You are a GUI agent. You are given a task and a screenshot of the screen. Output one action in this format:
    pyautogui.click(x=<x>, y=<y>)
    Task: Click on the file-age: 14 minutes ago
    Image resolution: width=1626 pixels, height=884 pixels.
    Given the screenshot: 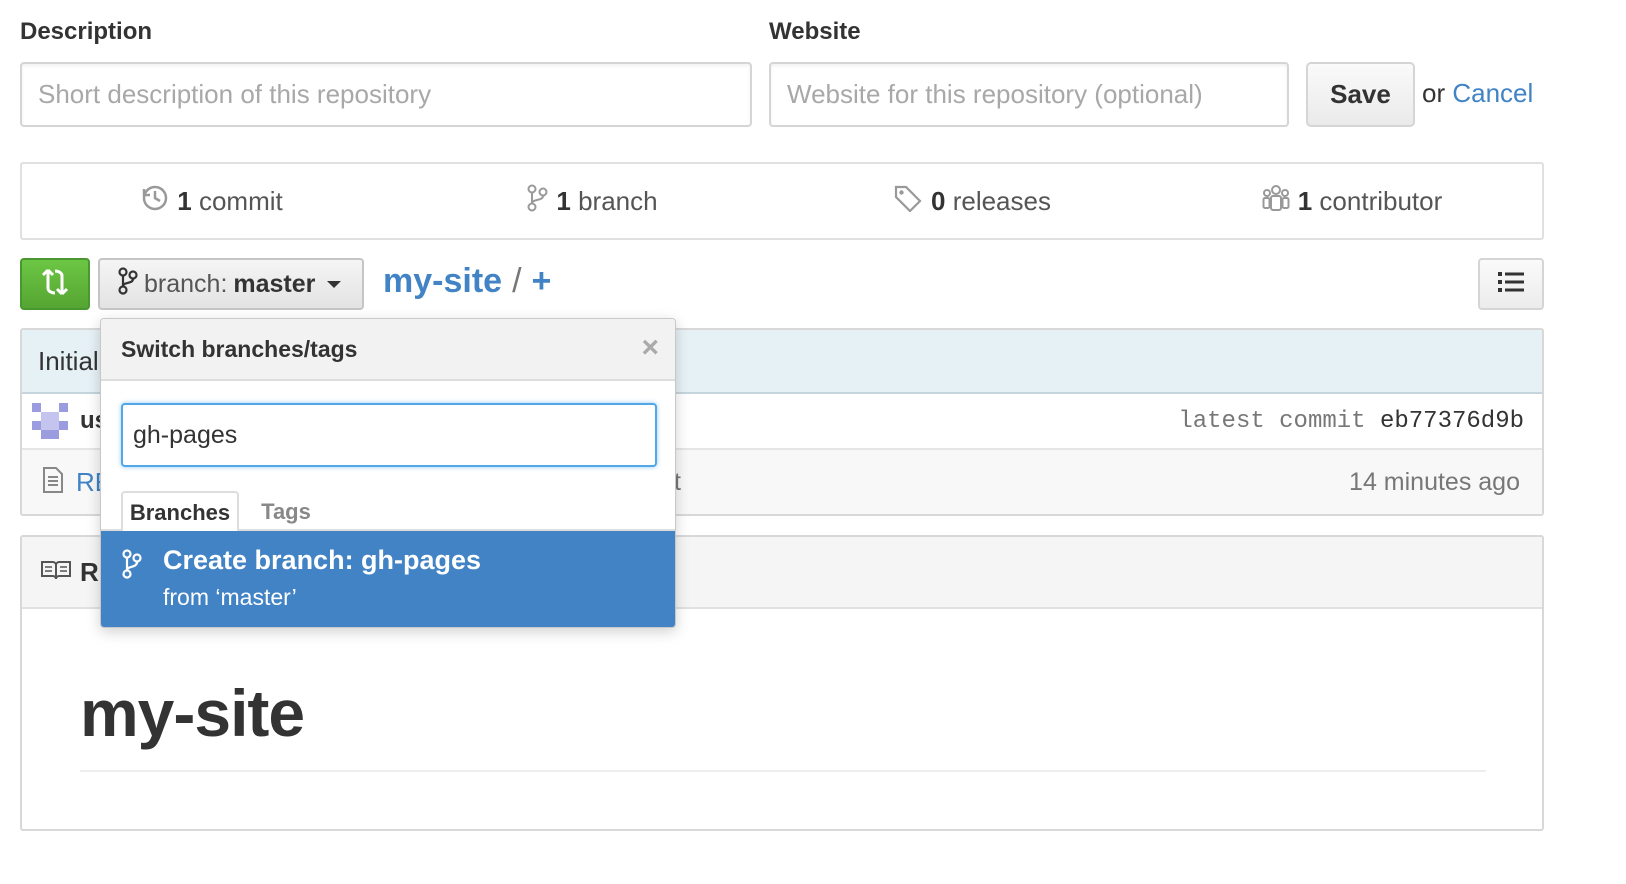 What is the action you would take?
    pyautogui.click(x=1434, y=482)
    